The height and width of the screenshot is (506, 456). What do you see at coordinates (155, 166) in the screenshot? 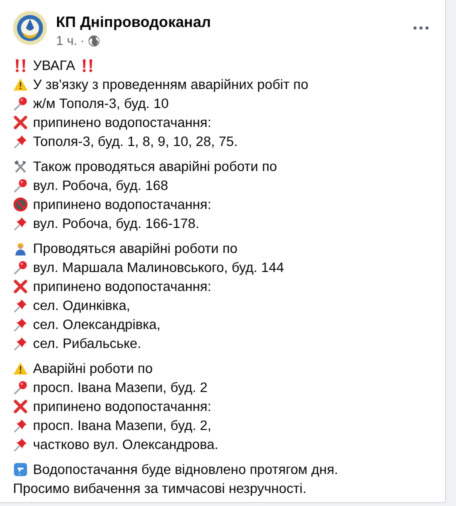
I see `post-text: Також проводяться аварійні роботи по` at bounding box center [155, 166].